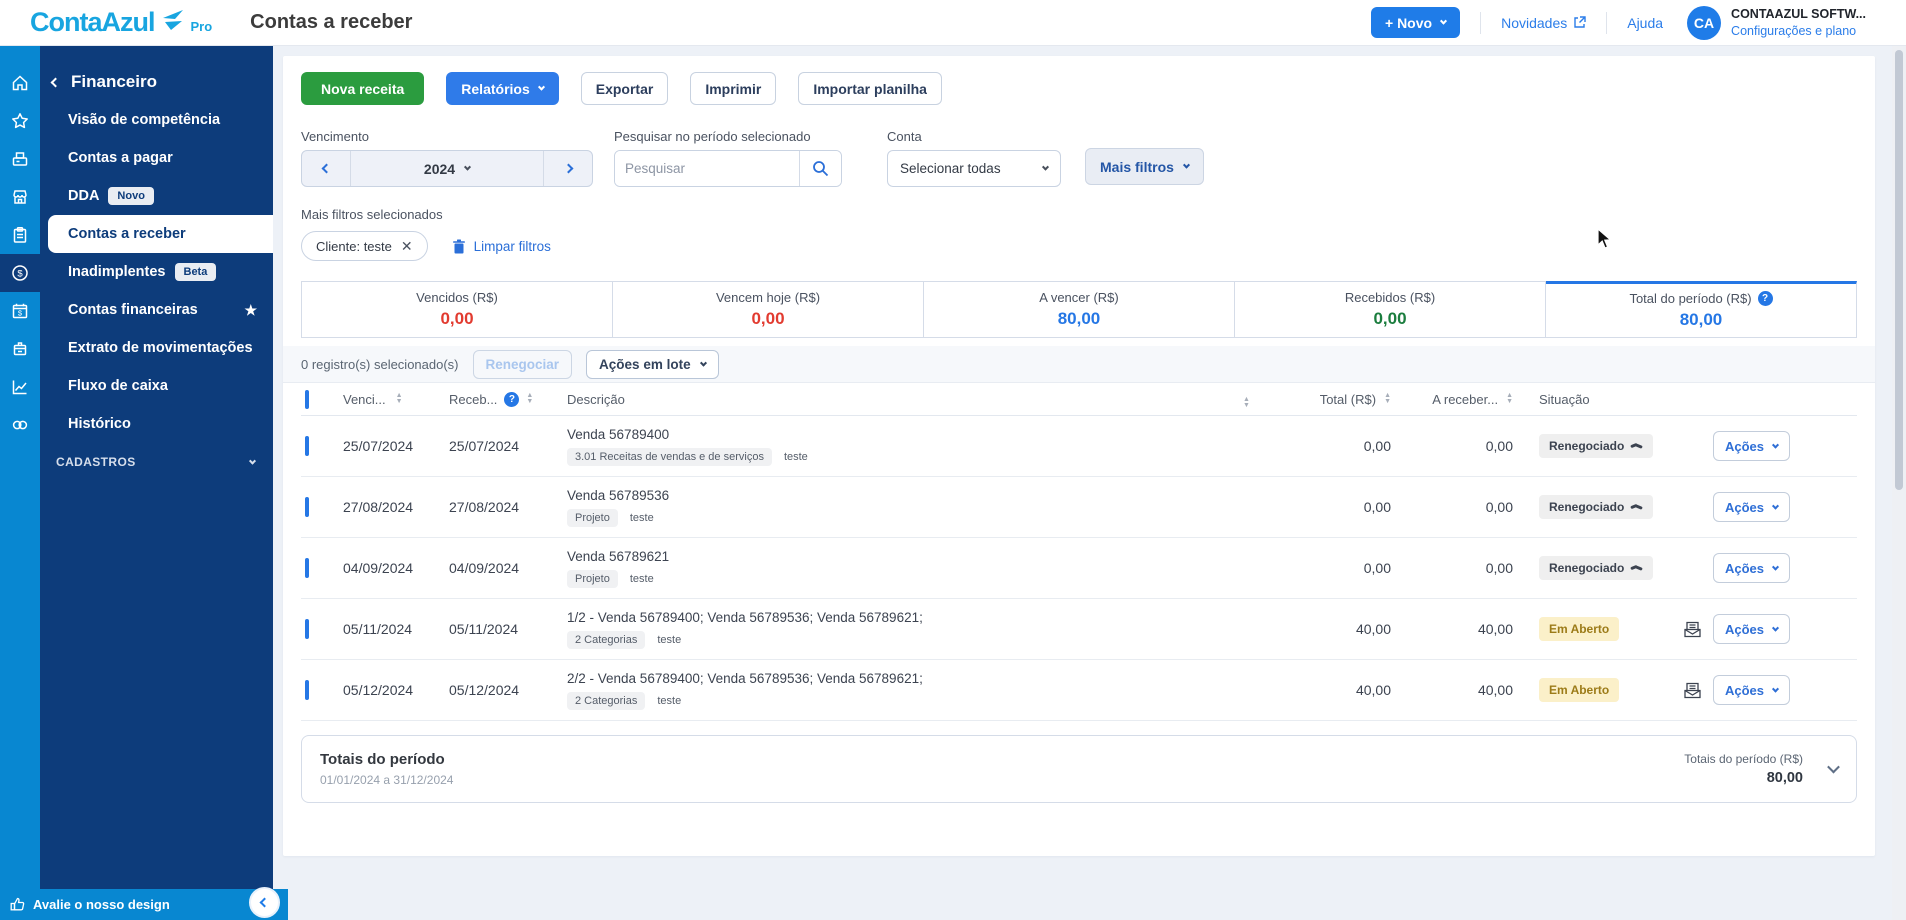 Image resolution: width=1906 pixels, height=920 pixels. Describe the element at coordinates (1775, 445) in the screenshot. I see `chevron-down-icon` at that location.